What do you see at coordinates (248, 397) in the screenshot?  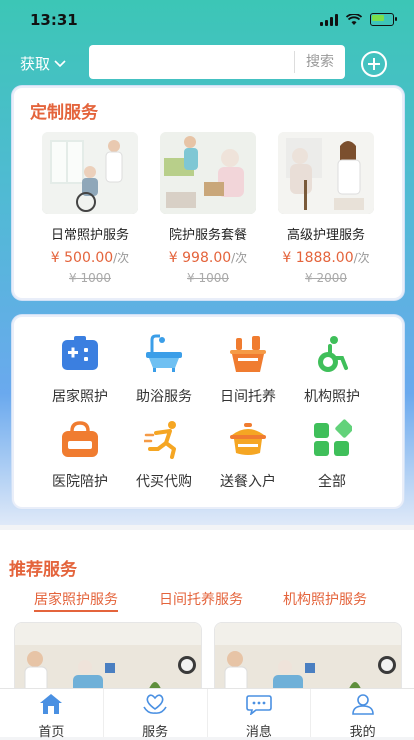 I see `category-label: 日间托养` at bounding box center [248, 397].